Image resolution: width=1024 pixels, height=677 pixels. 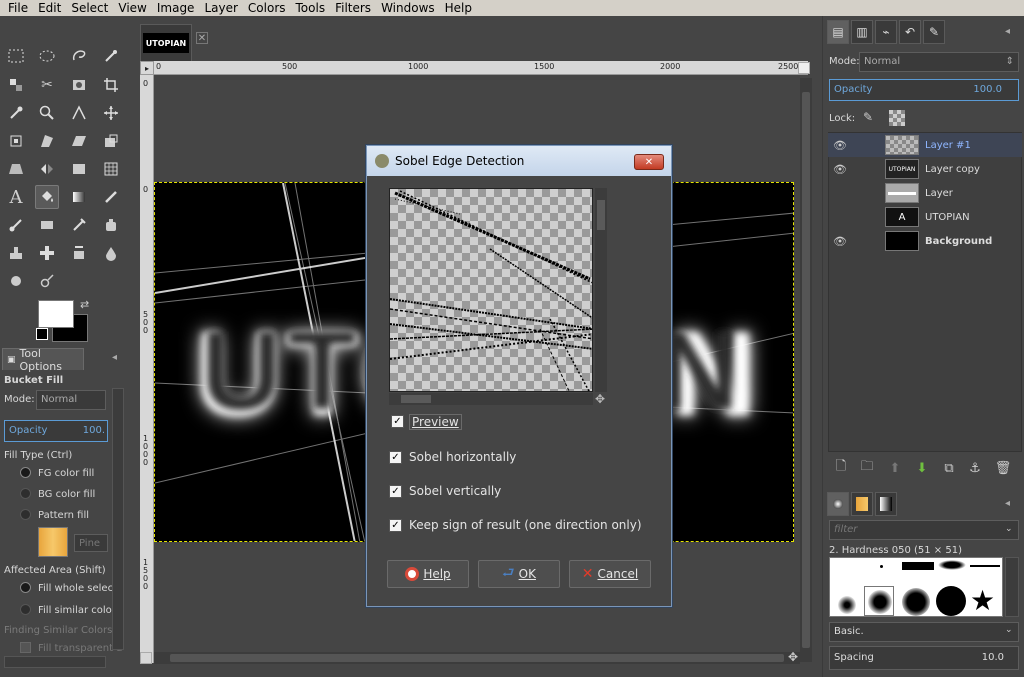 What do you see at coordinates (18, 8) in the screenshot?
I see `menu-file: File` at bounding box center [18, 8].